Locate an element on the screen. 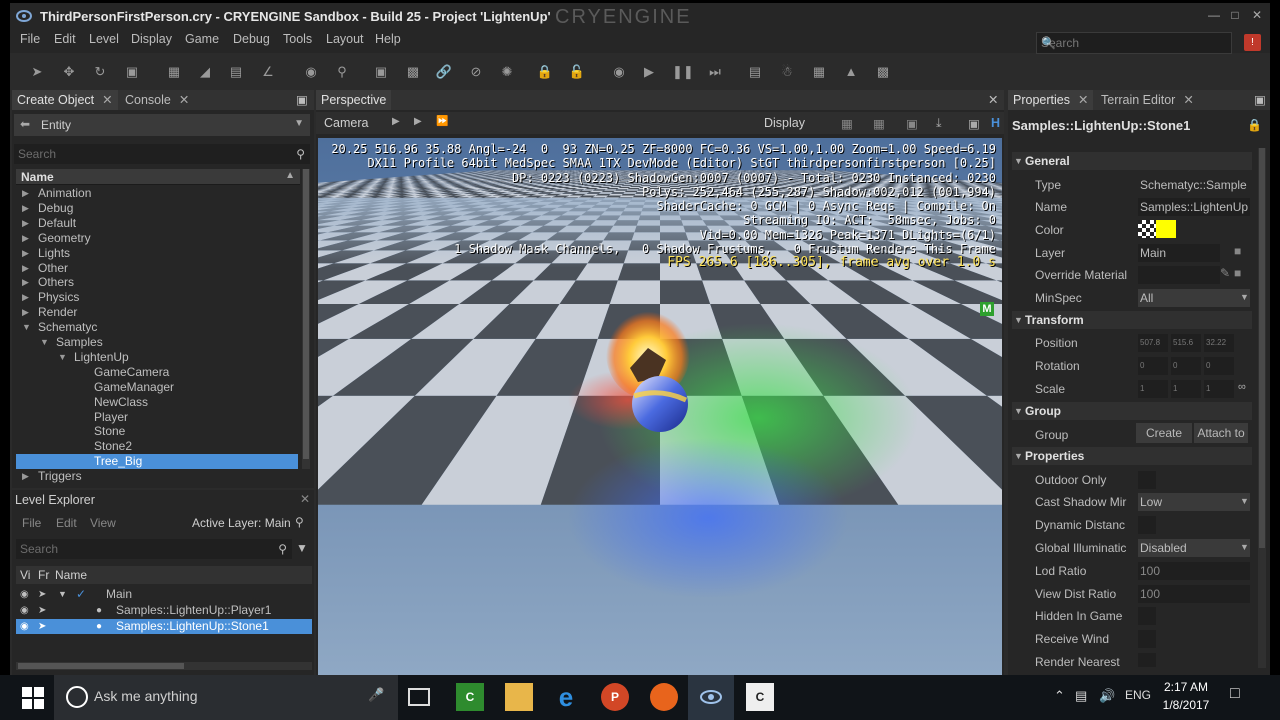 The image size is (1280, 720). tree-item: ▶ Triggers is located at coordinates (157, 476).